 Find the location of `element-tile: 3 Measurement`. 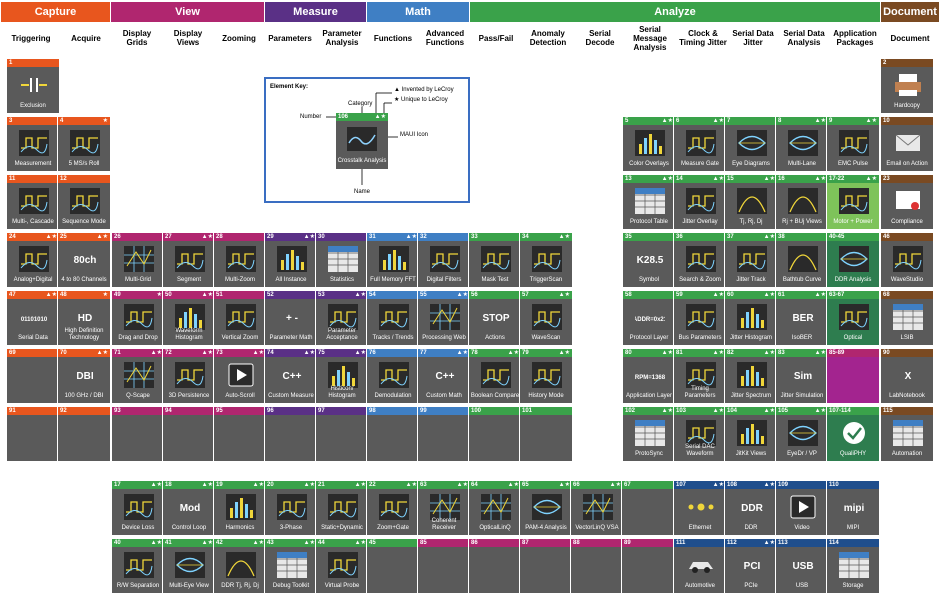

element-tile: 3 Measurement is located at coordinates (33, 144).